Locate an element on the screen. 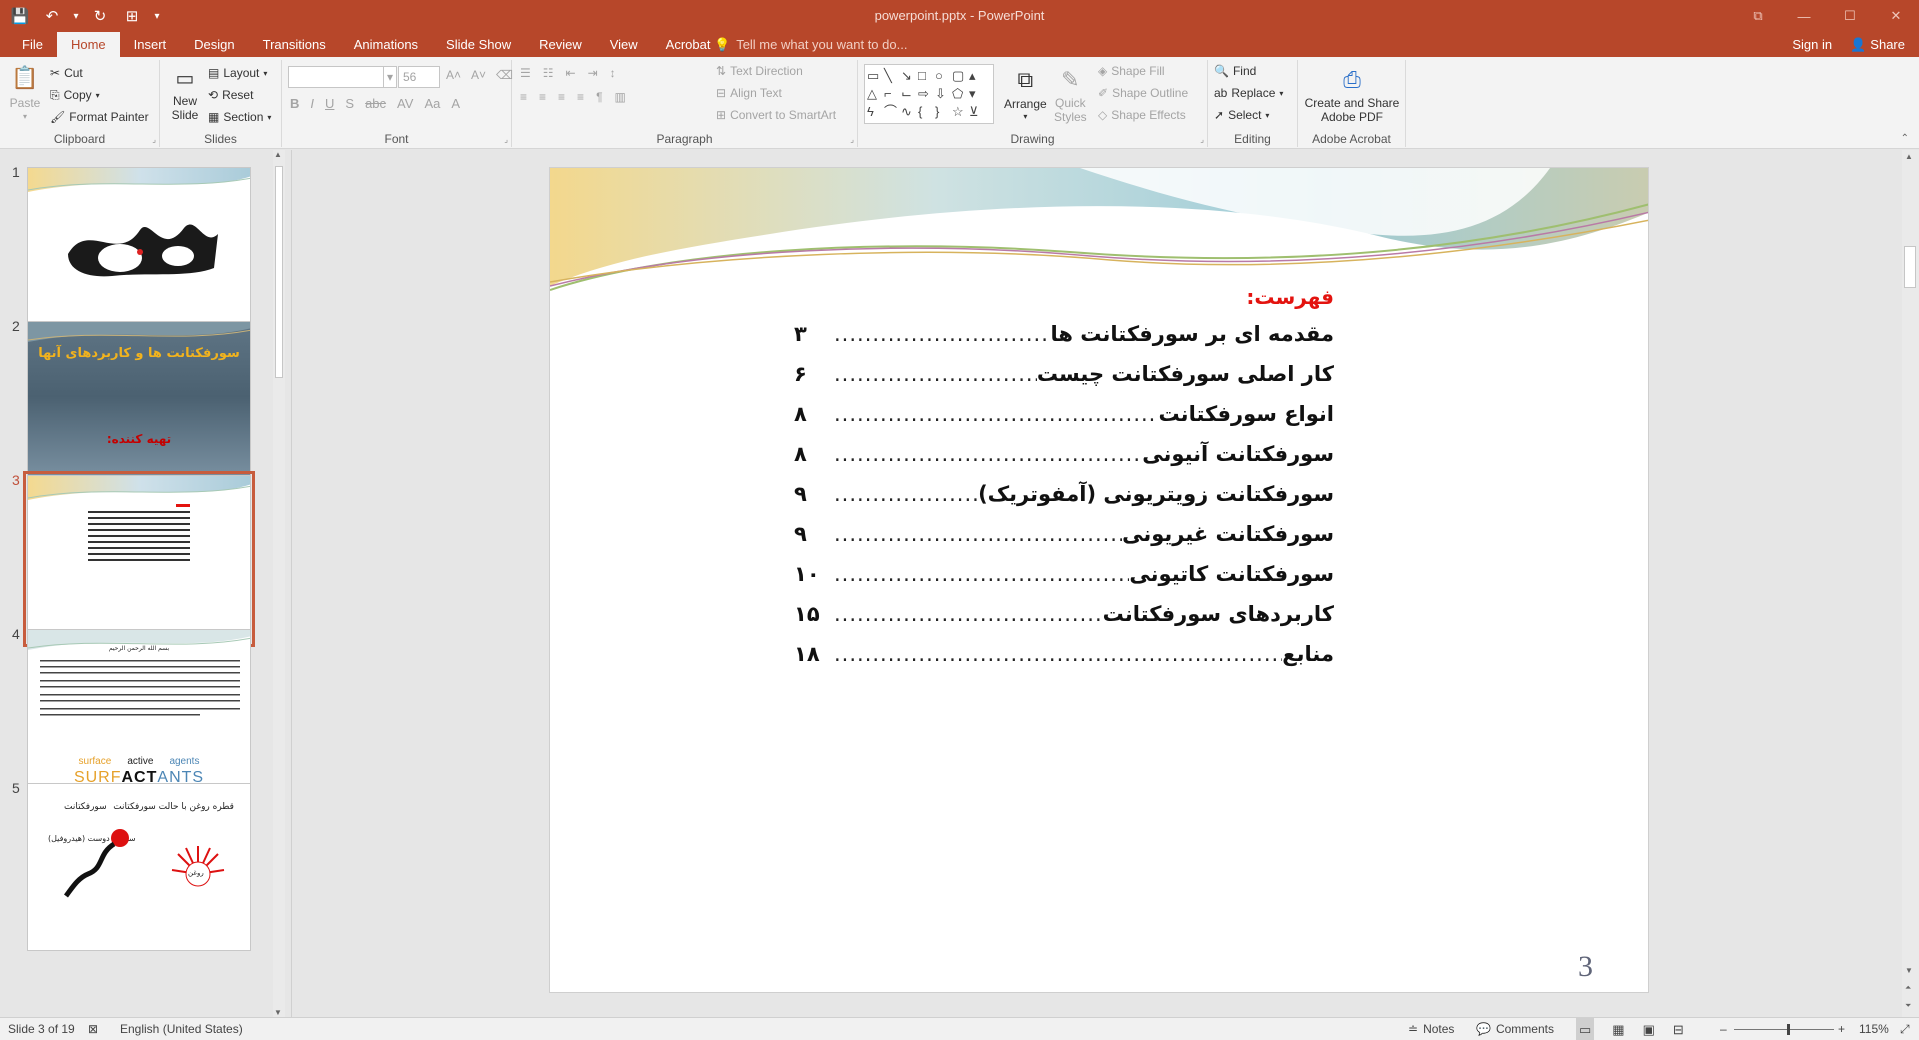  format-painter-button: 🖌 Format Painter is located at coordinates (99, 117).